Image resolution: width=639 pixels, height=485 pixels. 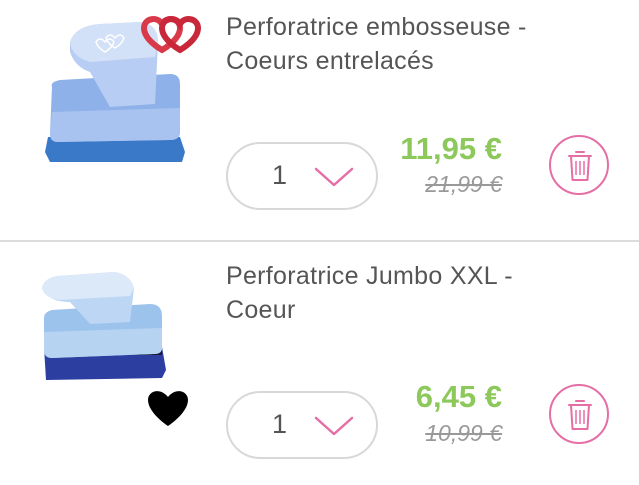 What do you see at coordinates (369, 276) in the screenshot?
I see `product-title-line: Perforatrice Jumbo XXL -` at bounding box center [369, 276].